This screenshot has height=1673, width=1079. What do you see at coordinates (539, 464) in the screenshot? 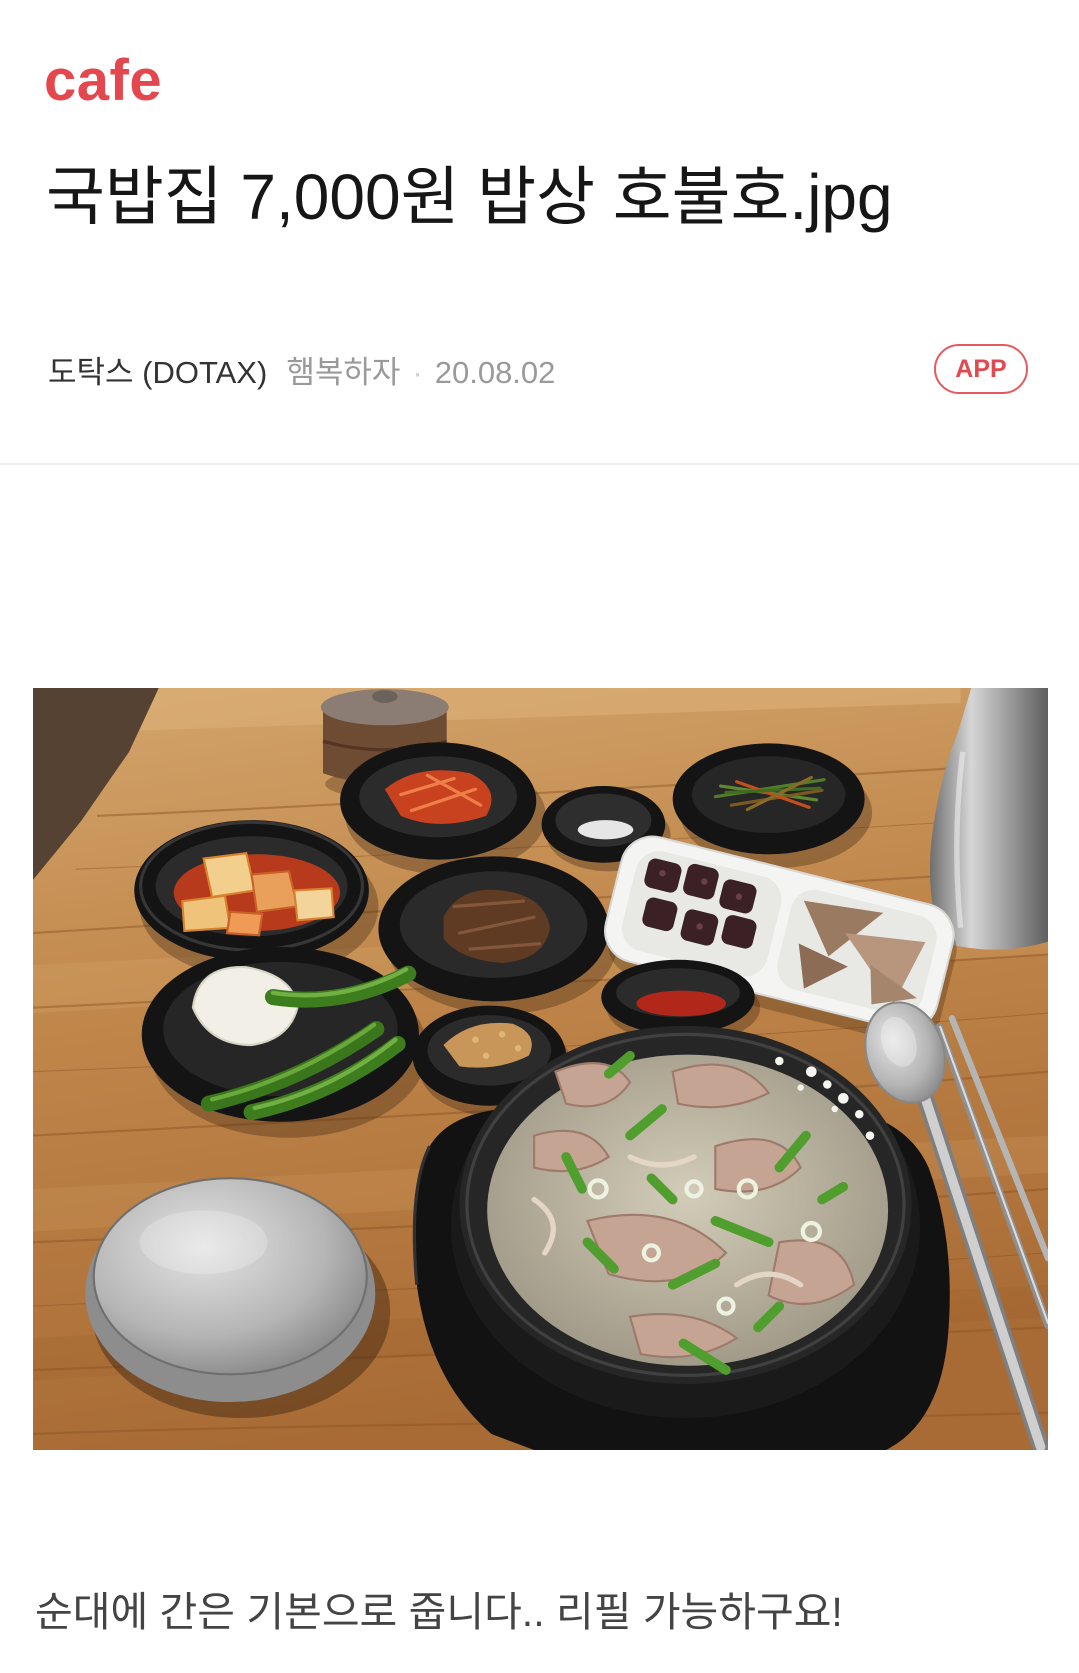
I see `header-divider` at bounding box center [539, 464].